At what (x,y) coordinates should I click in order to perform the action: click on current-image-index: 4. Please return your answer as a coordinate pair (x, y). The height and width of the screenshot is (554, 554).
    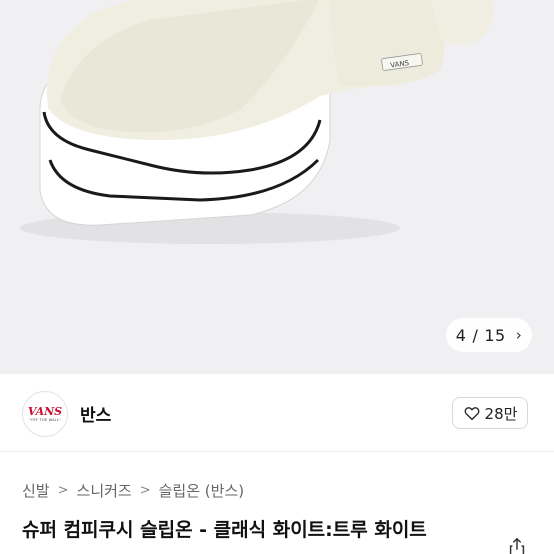
    Looking at the image, I should click on (461, 335).